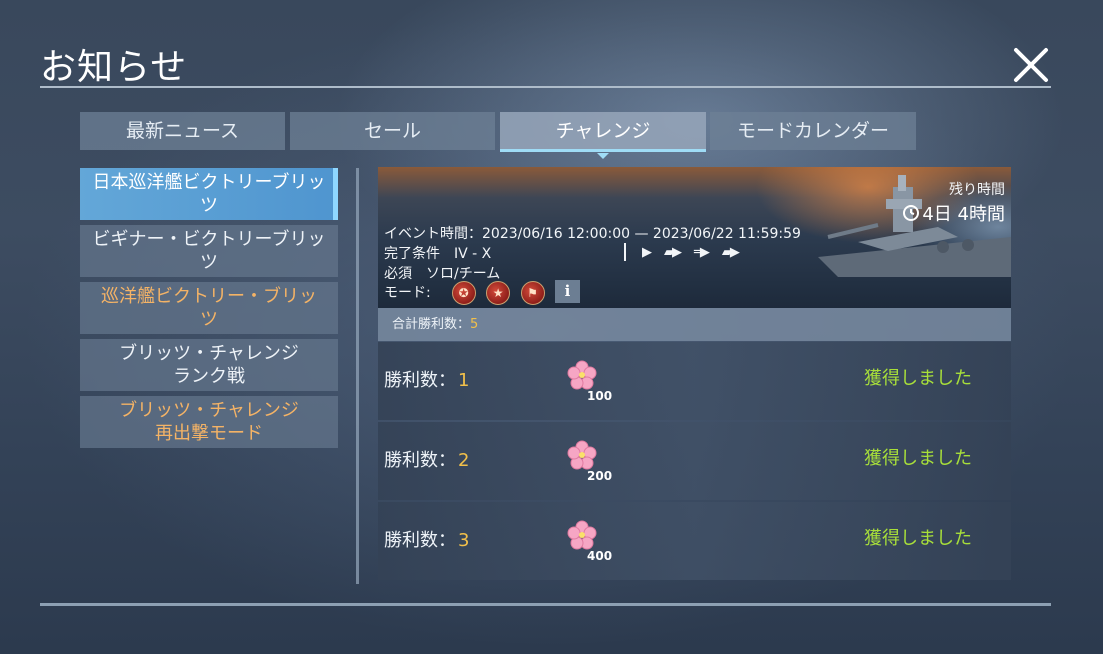 This screenshot has width=1103, height=654. I want to click on total-wins-bar: 合計勝利数：5, so click(694, 324).